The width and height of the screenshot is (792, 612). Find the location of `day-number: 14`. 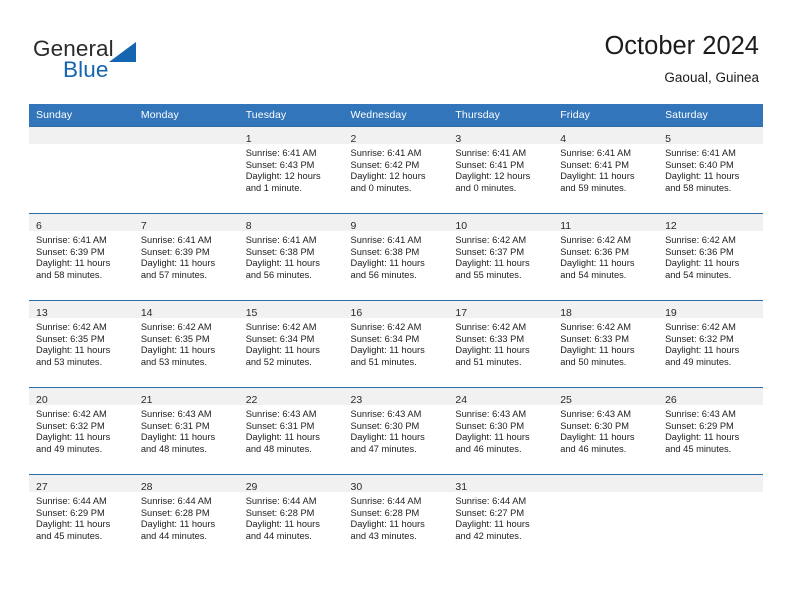

day-number: 14 is located at coordinates (146, 313).